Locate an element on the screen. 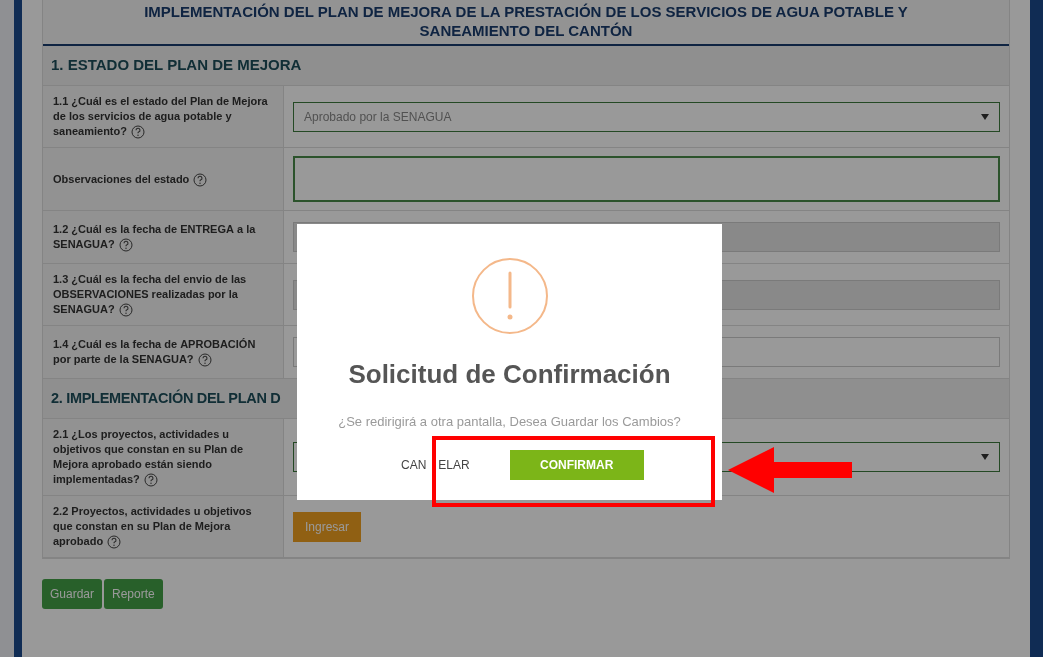 The width and height of the screenshot is (1043, 657). question-label: 2.2 Proyectos, actividades u objetivos que constan en su Plan de Mejora aprobado is located at coordinates (153, 527).